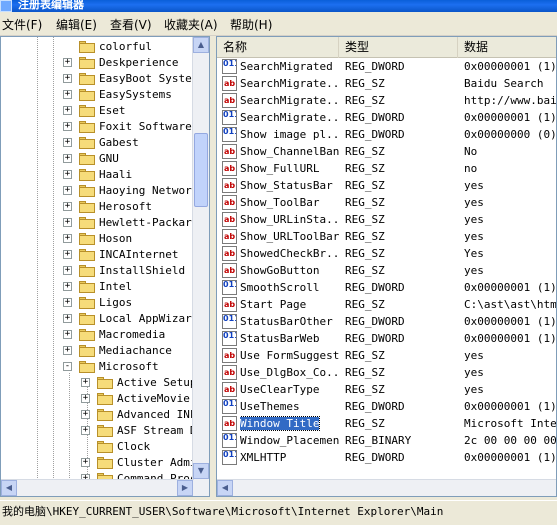 The height and width of the screenshot is (525, 557). What do you see at coordinates (278, 47) in the screenshot?
I see `column-header-name: 名称` at bounding box center [278, 47].